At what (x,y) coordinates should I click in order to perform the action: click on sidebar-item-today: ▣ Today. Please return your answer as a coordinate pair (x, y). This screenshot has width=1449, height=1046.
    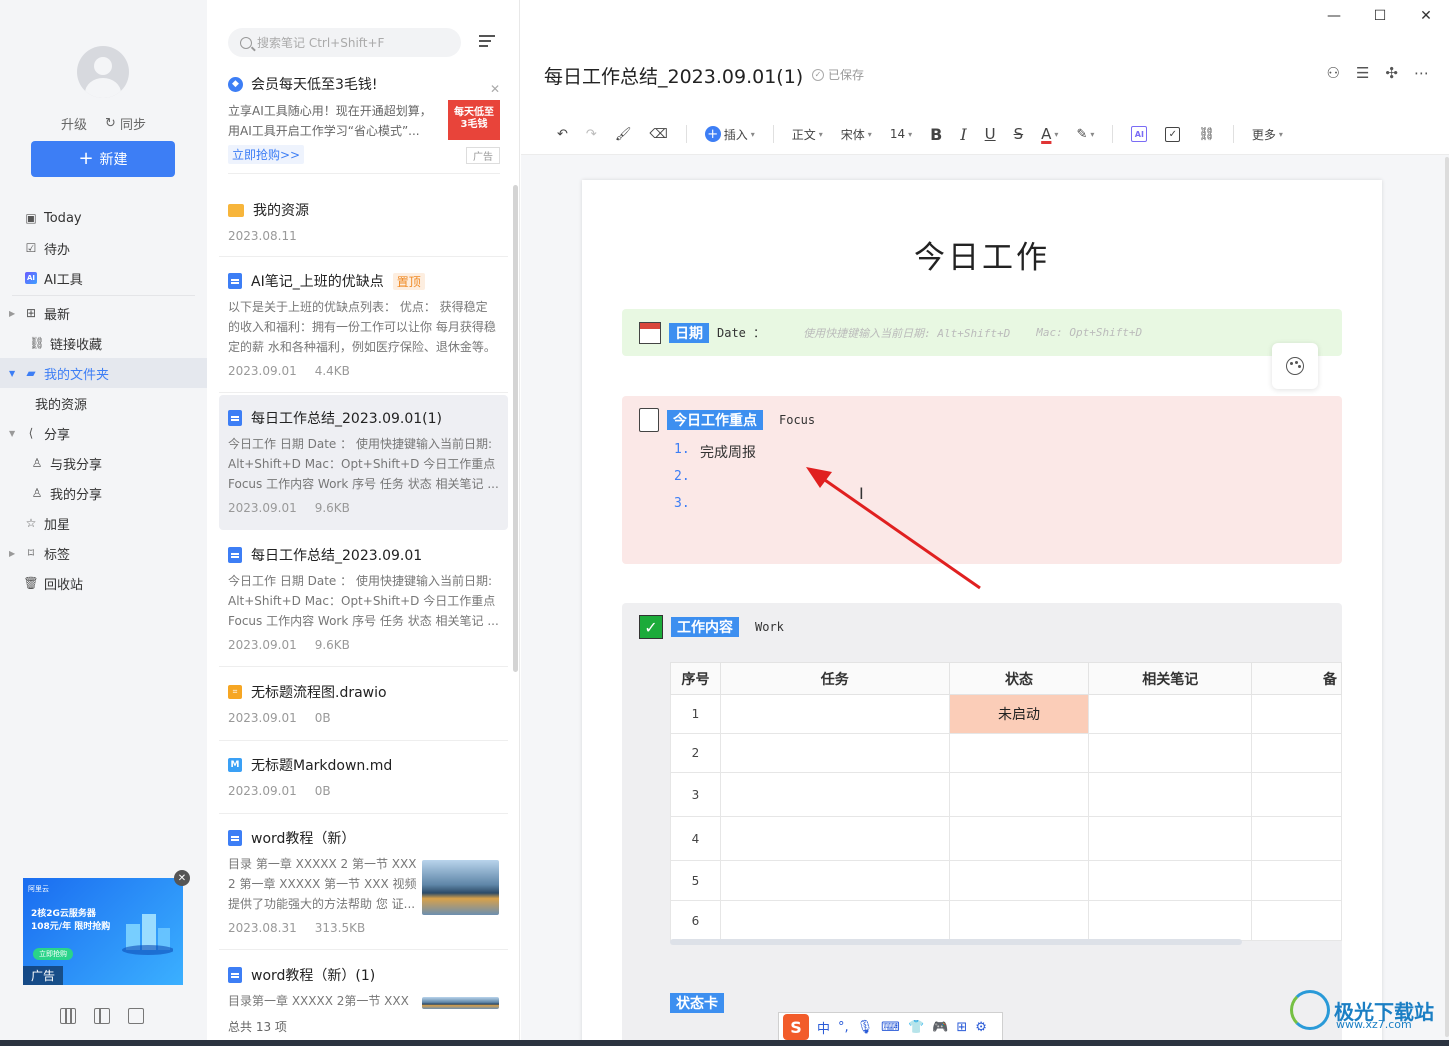
    Looking at the image, I should click on (103, 218).